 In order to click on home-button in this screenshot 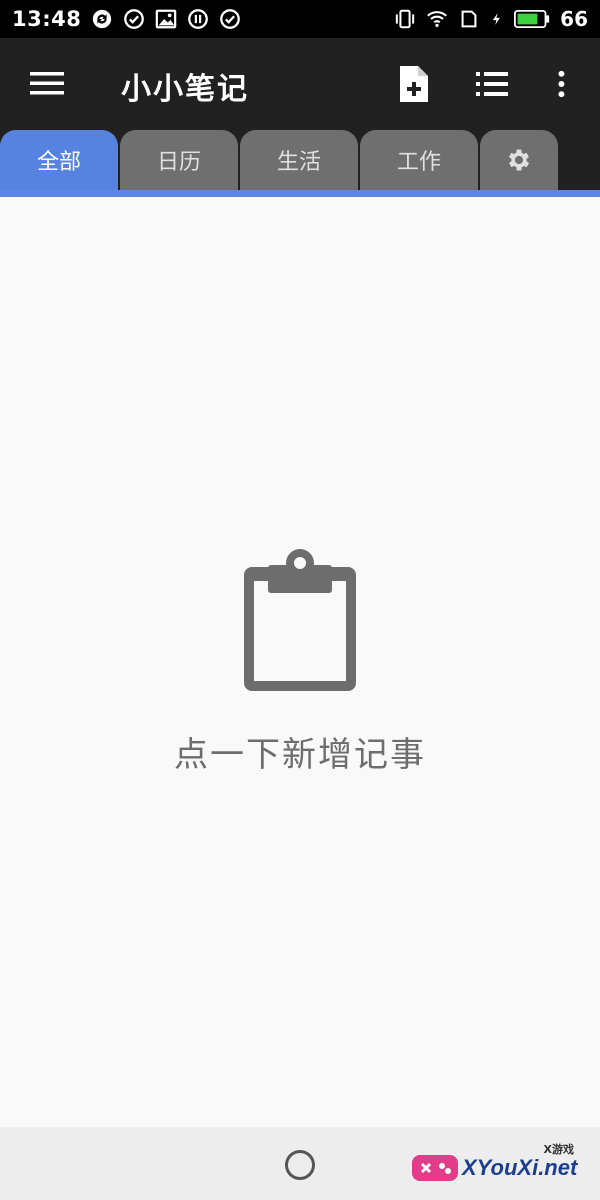, I will do `click(300, 1165)`.